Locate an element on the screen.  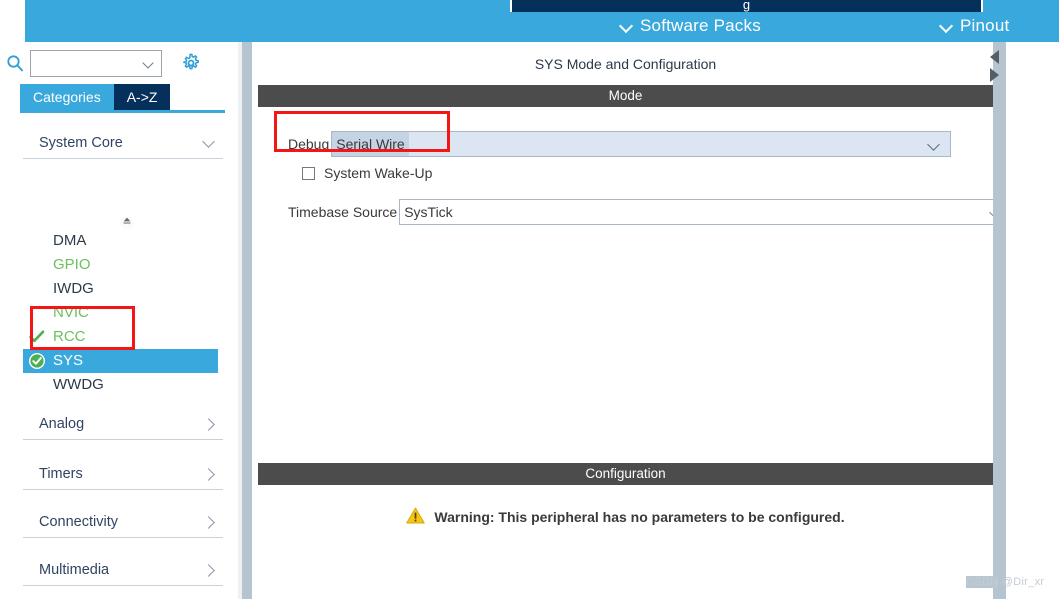
sidebar-category-analog-label: Analog is located at coordinates (62, 424).